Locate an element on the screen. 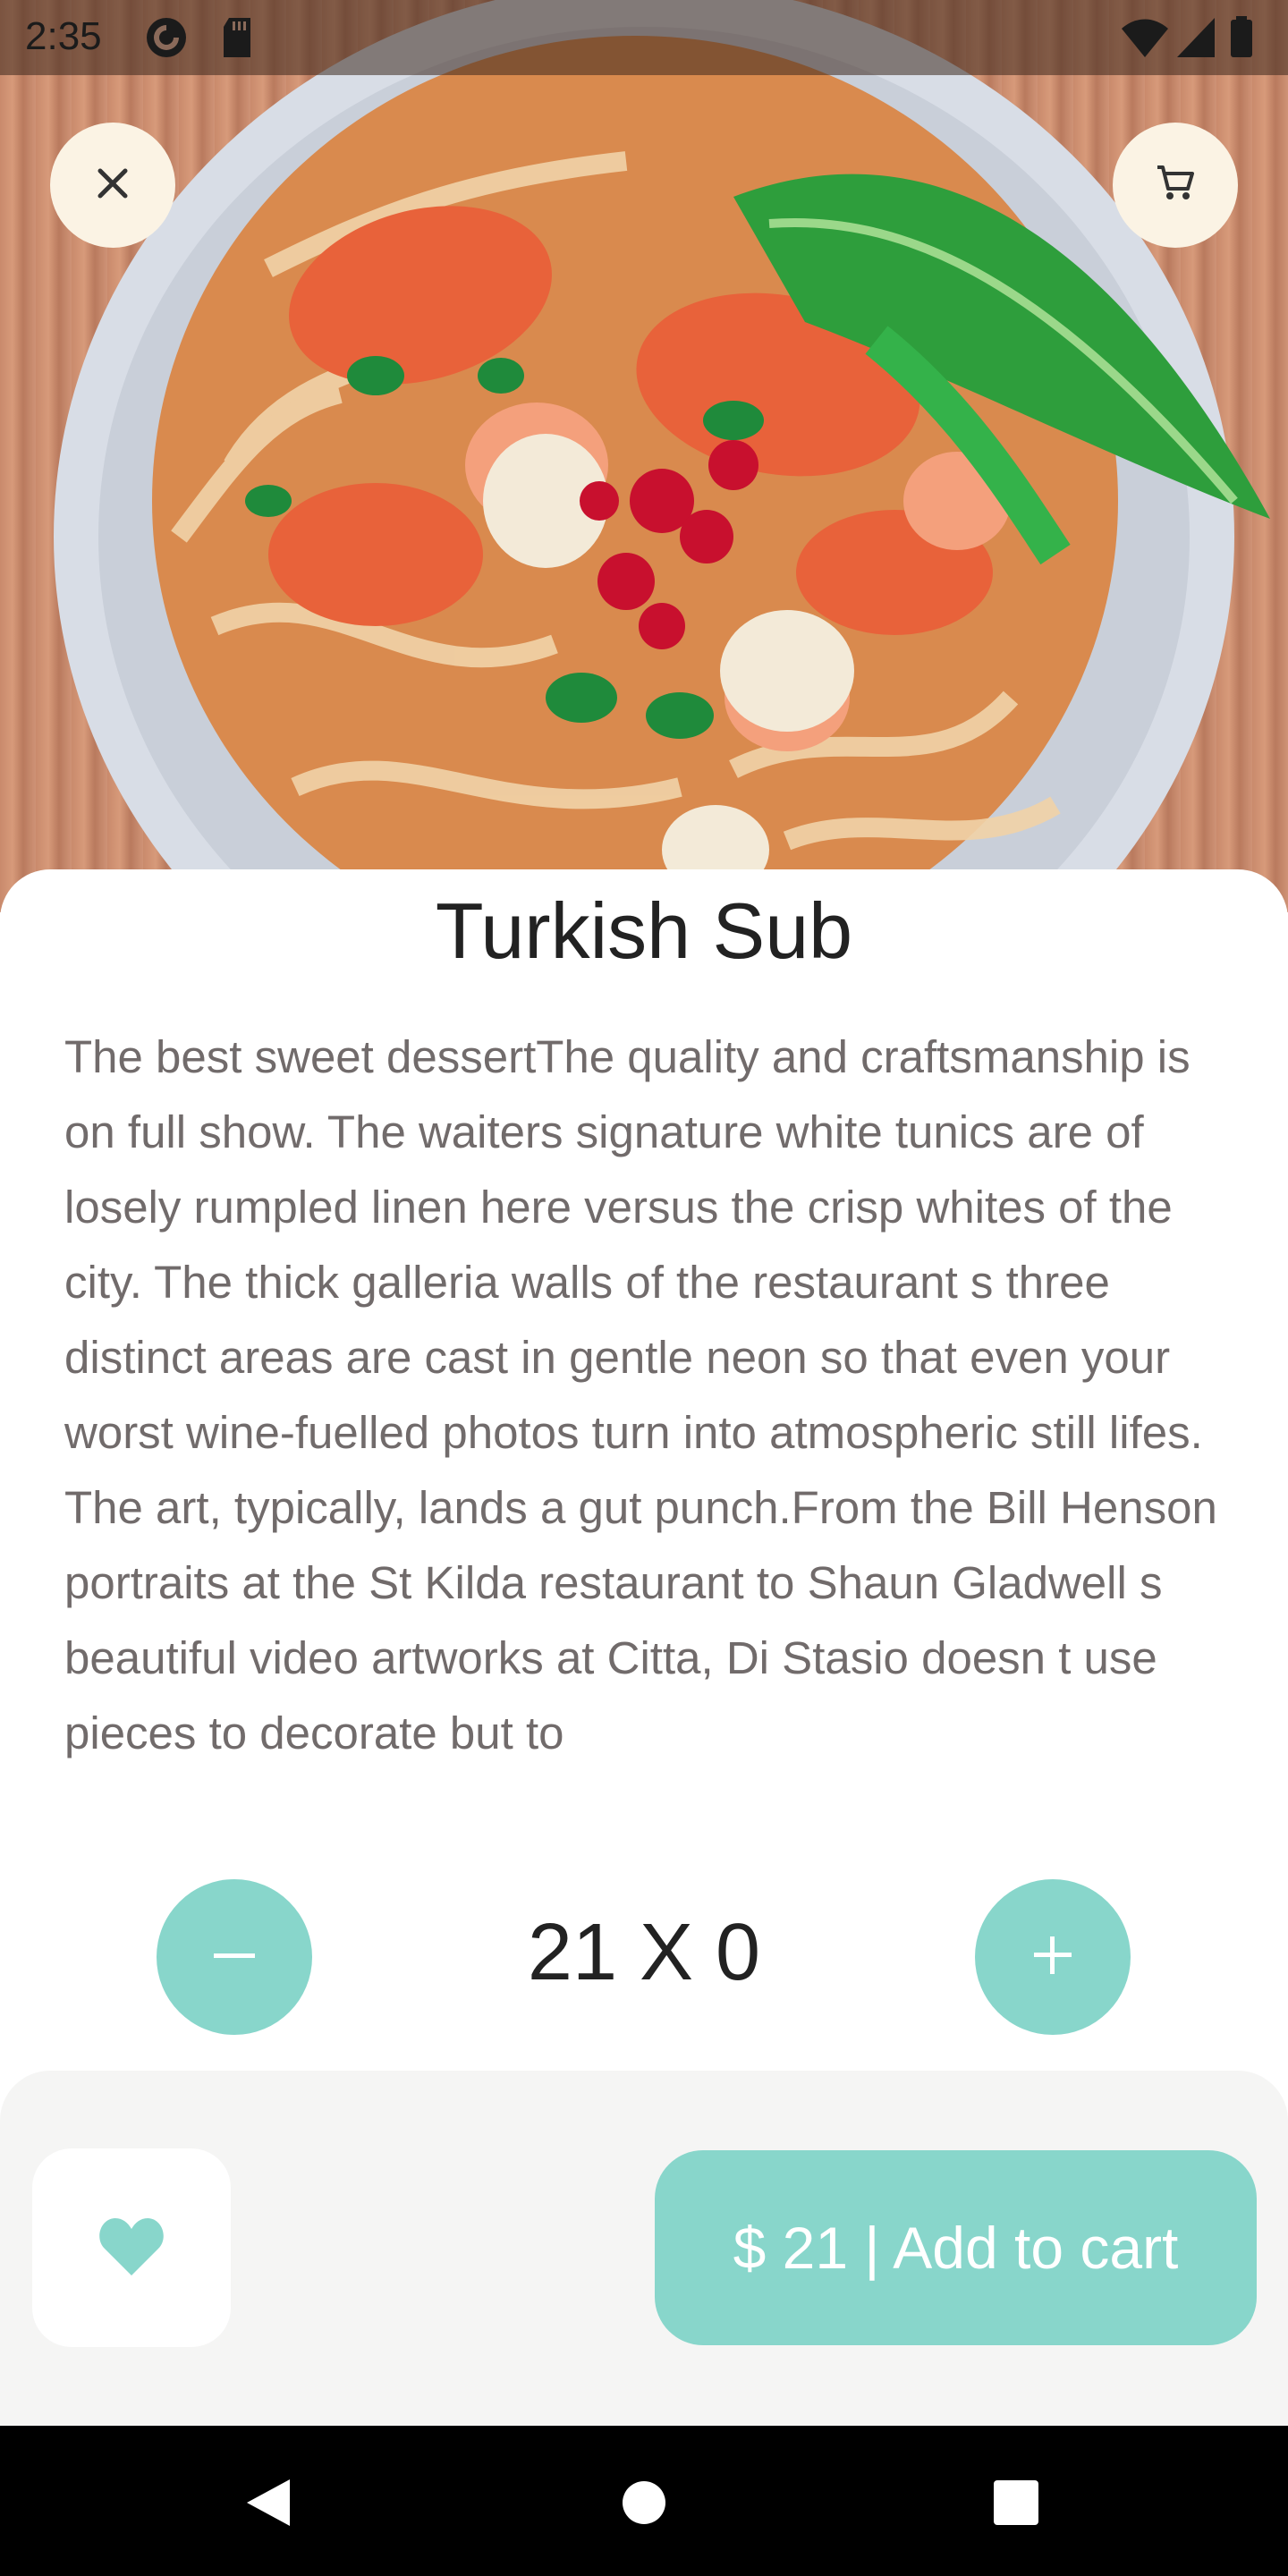  system-navigation-bar is located at coordinates (644, 2501).